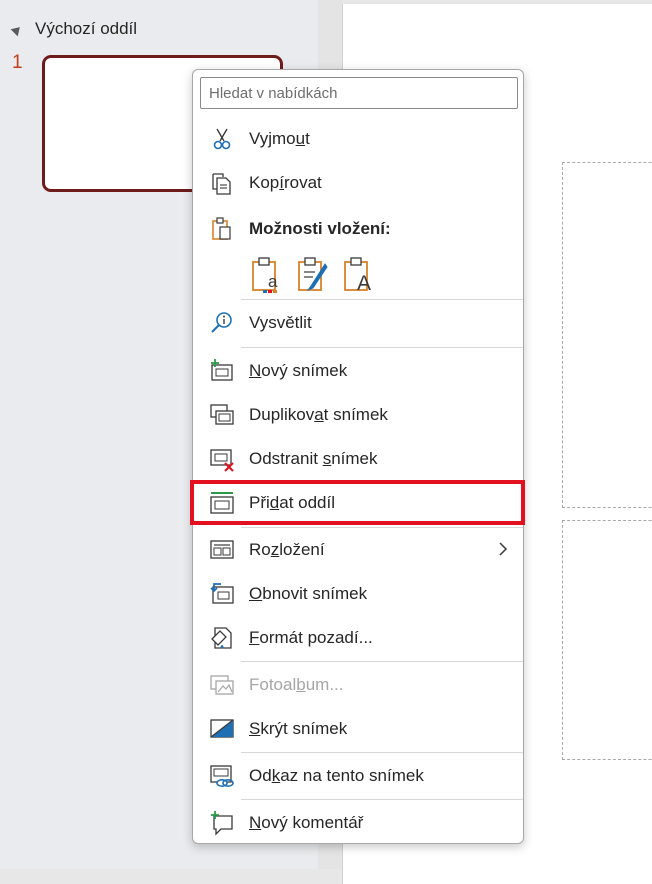  Describe the element at coordinates (222, 414) in the screenshot. I see `duplicate-slide-icon` at that location.